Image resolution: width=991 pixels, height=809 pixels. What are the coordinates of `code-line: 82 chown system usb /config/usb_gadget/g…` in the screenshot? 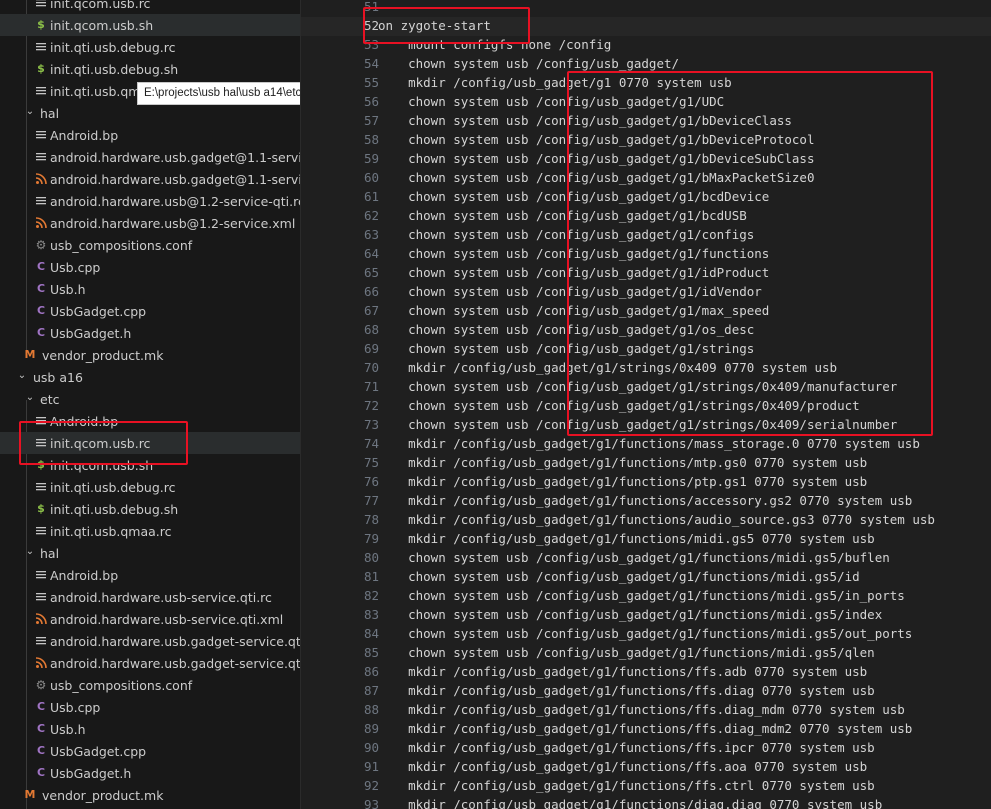 It's located at (646, 596).